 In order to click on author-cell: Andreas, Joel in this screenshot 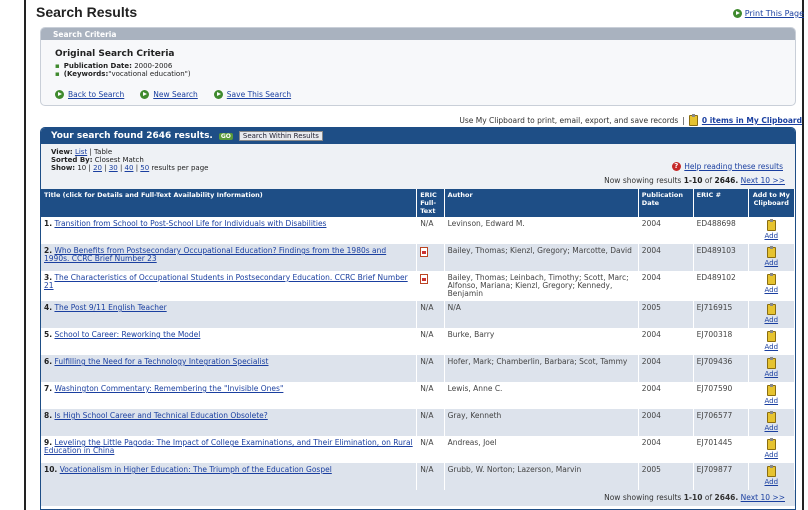, I will do `click(541, 449)`.